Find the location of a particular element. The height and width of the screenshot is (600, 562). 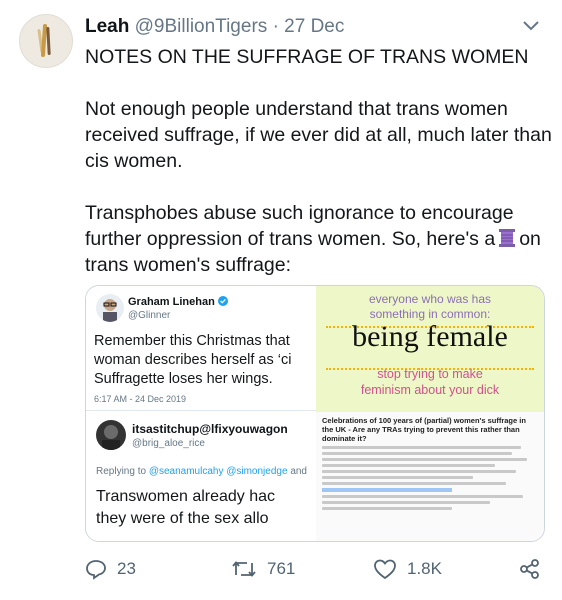

tweet-date: 27 Dec is located at coordinates (314, 26).